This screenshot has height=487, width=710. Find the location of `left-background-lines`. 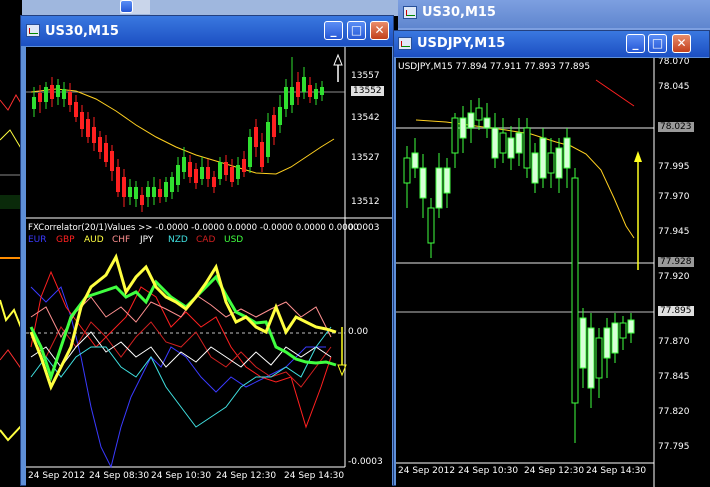

left-background-lines is located at coordinates (11, 267).